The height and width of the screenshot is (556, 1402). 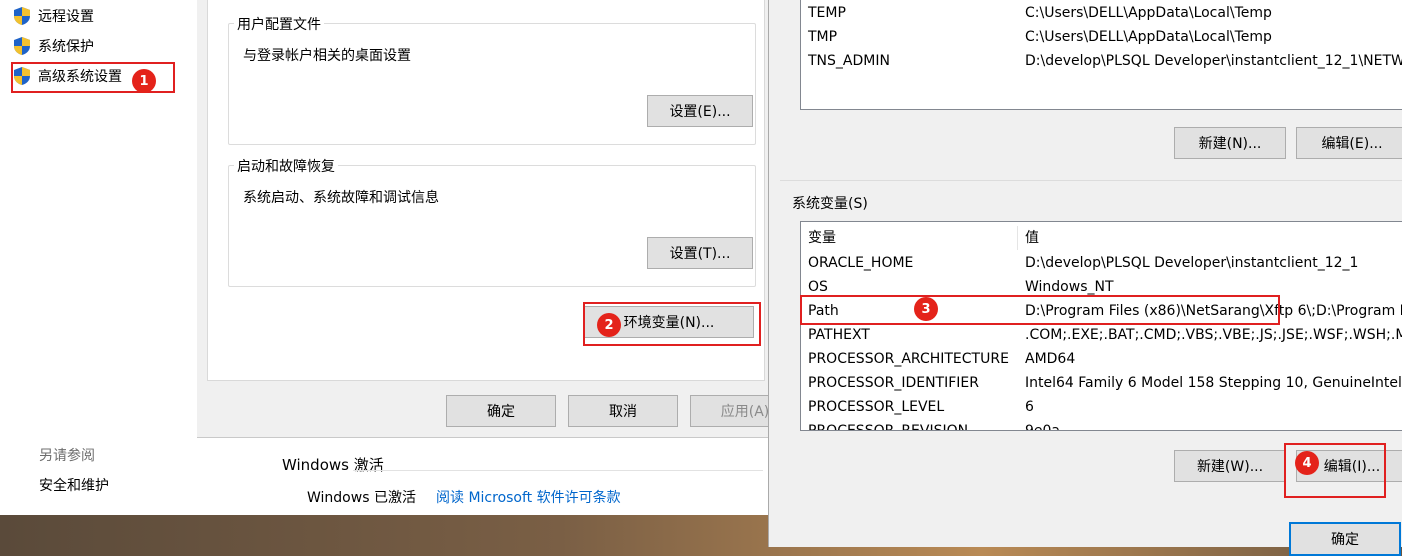 What do you see at coordinates (822, 238) in the screenshot?
I see `column-header-name: 变量` at bounding box center [822, 238].